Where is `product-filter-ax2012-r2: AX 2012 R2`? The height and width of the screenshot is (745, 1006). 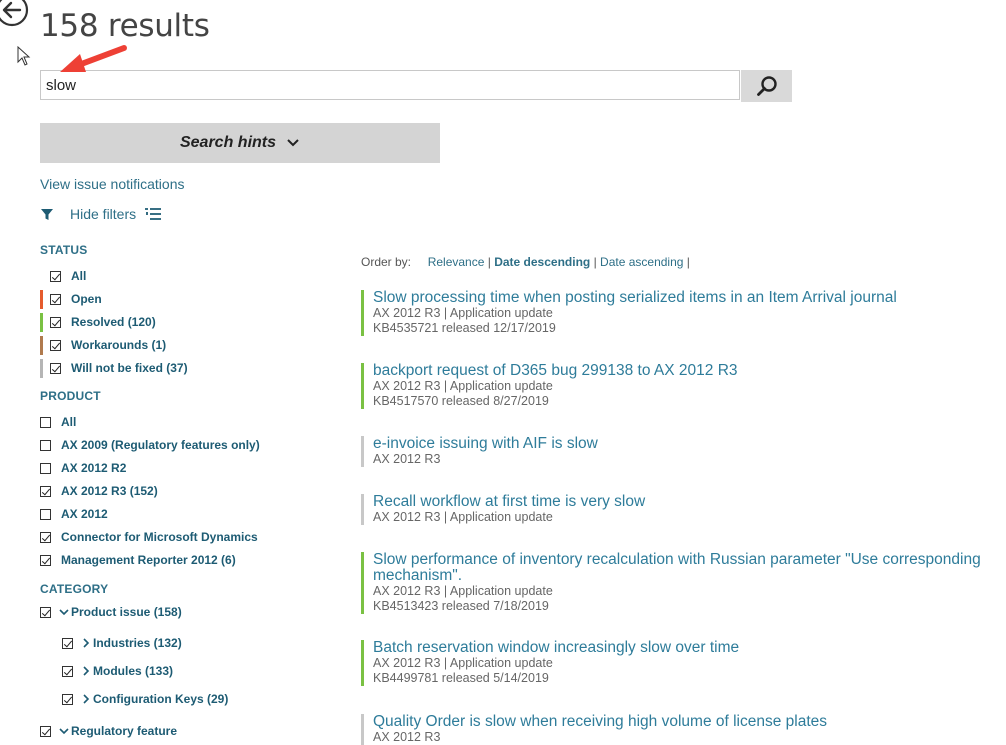 product-filter-ax2012-r2: AX 2012 R2 is located at coordinates (83, 468).